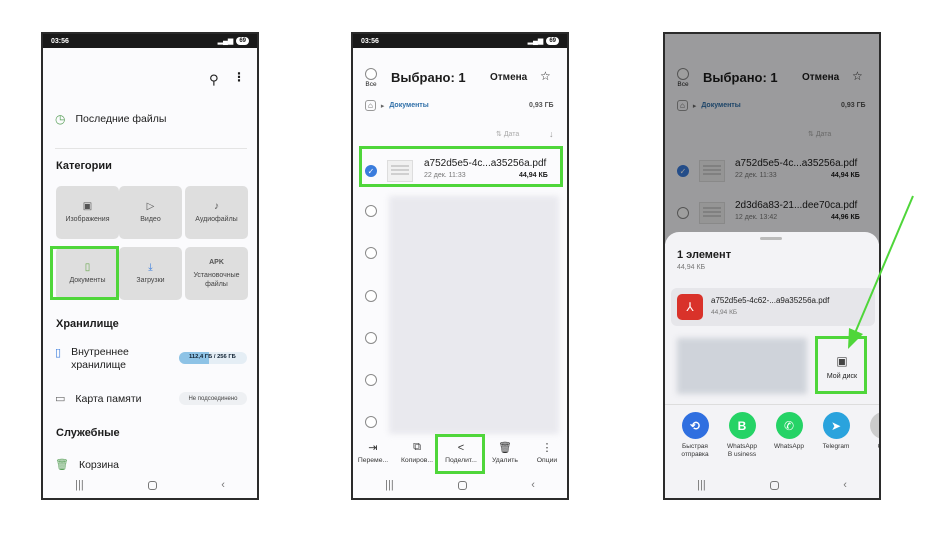 The height and width of the screenshot is (534, 927). What do you see at coordinates (855, 338) in the screenshot?
I see `arrow-head` at bounding box center [855, 338].